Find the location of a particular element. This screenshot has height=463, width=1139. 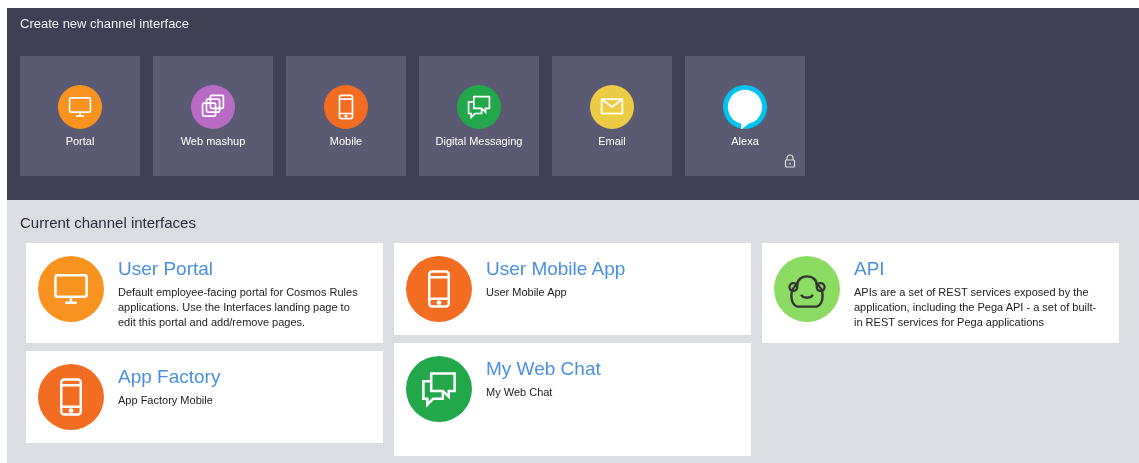

card-description: APIs are a set of REST services exposed by the application, including the Pega API - a set of built-in REST services for Pega applications is located at coordinates (976, 307).